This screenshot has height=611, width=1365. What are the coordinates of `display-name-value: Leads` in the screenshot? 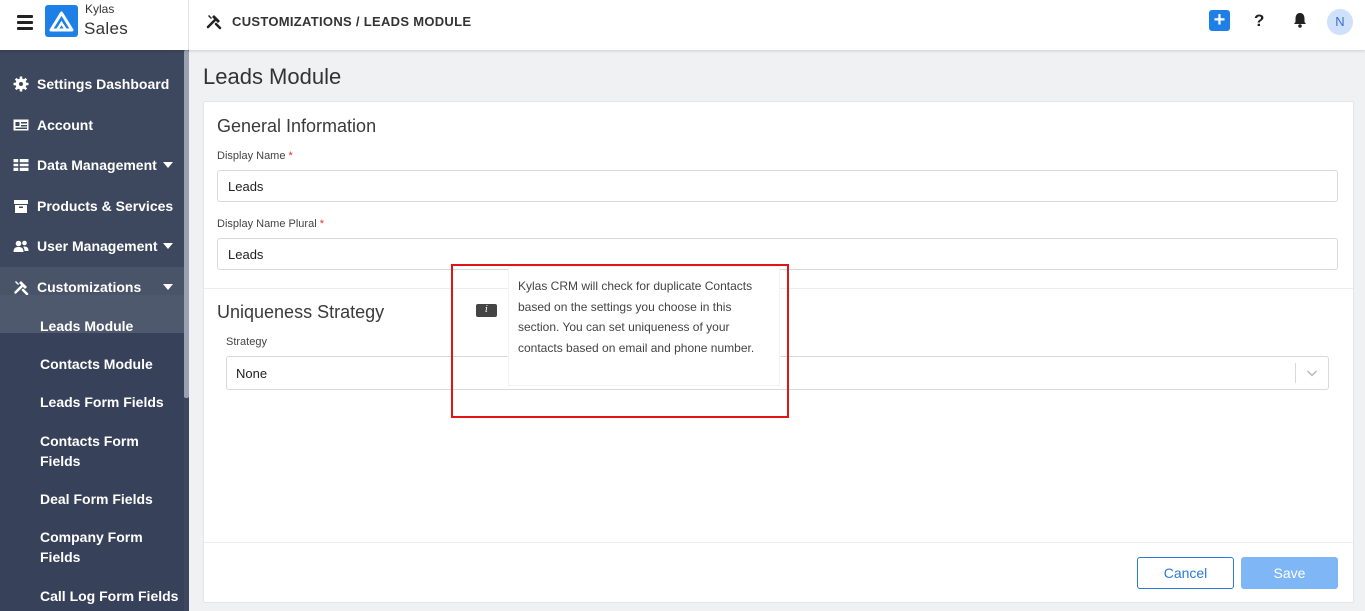 It's located at (246, 186).